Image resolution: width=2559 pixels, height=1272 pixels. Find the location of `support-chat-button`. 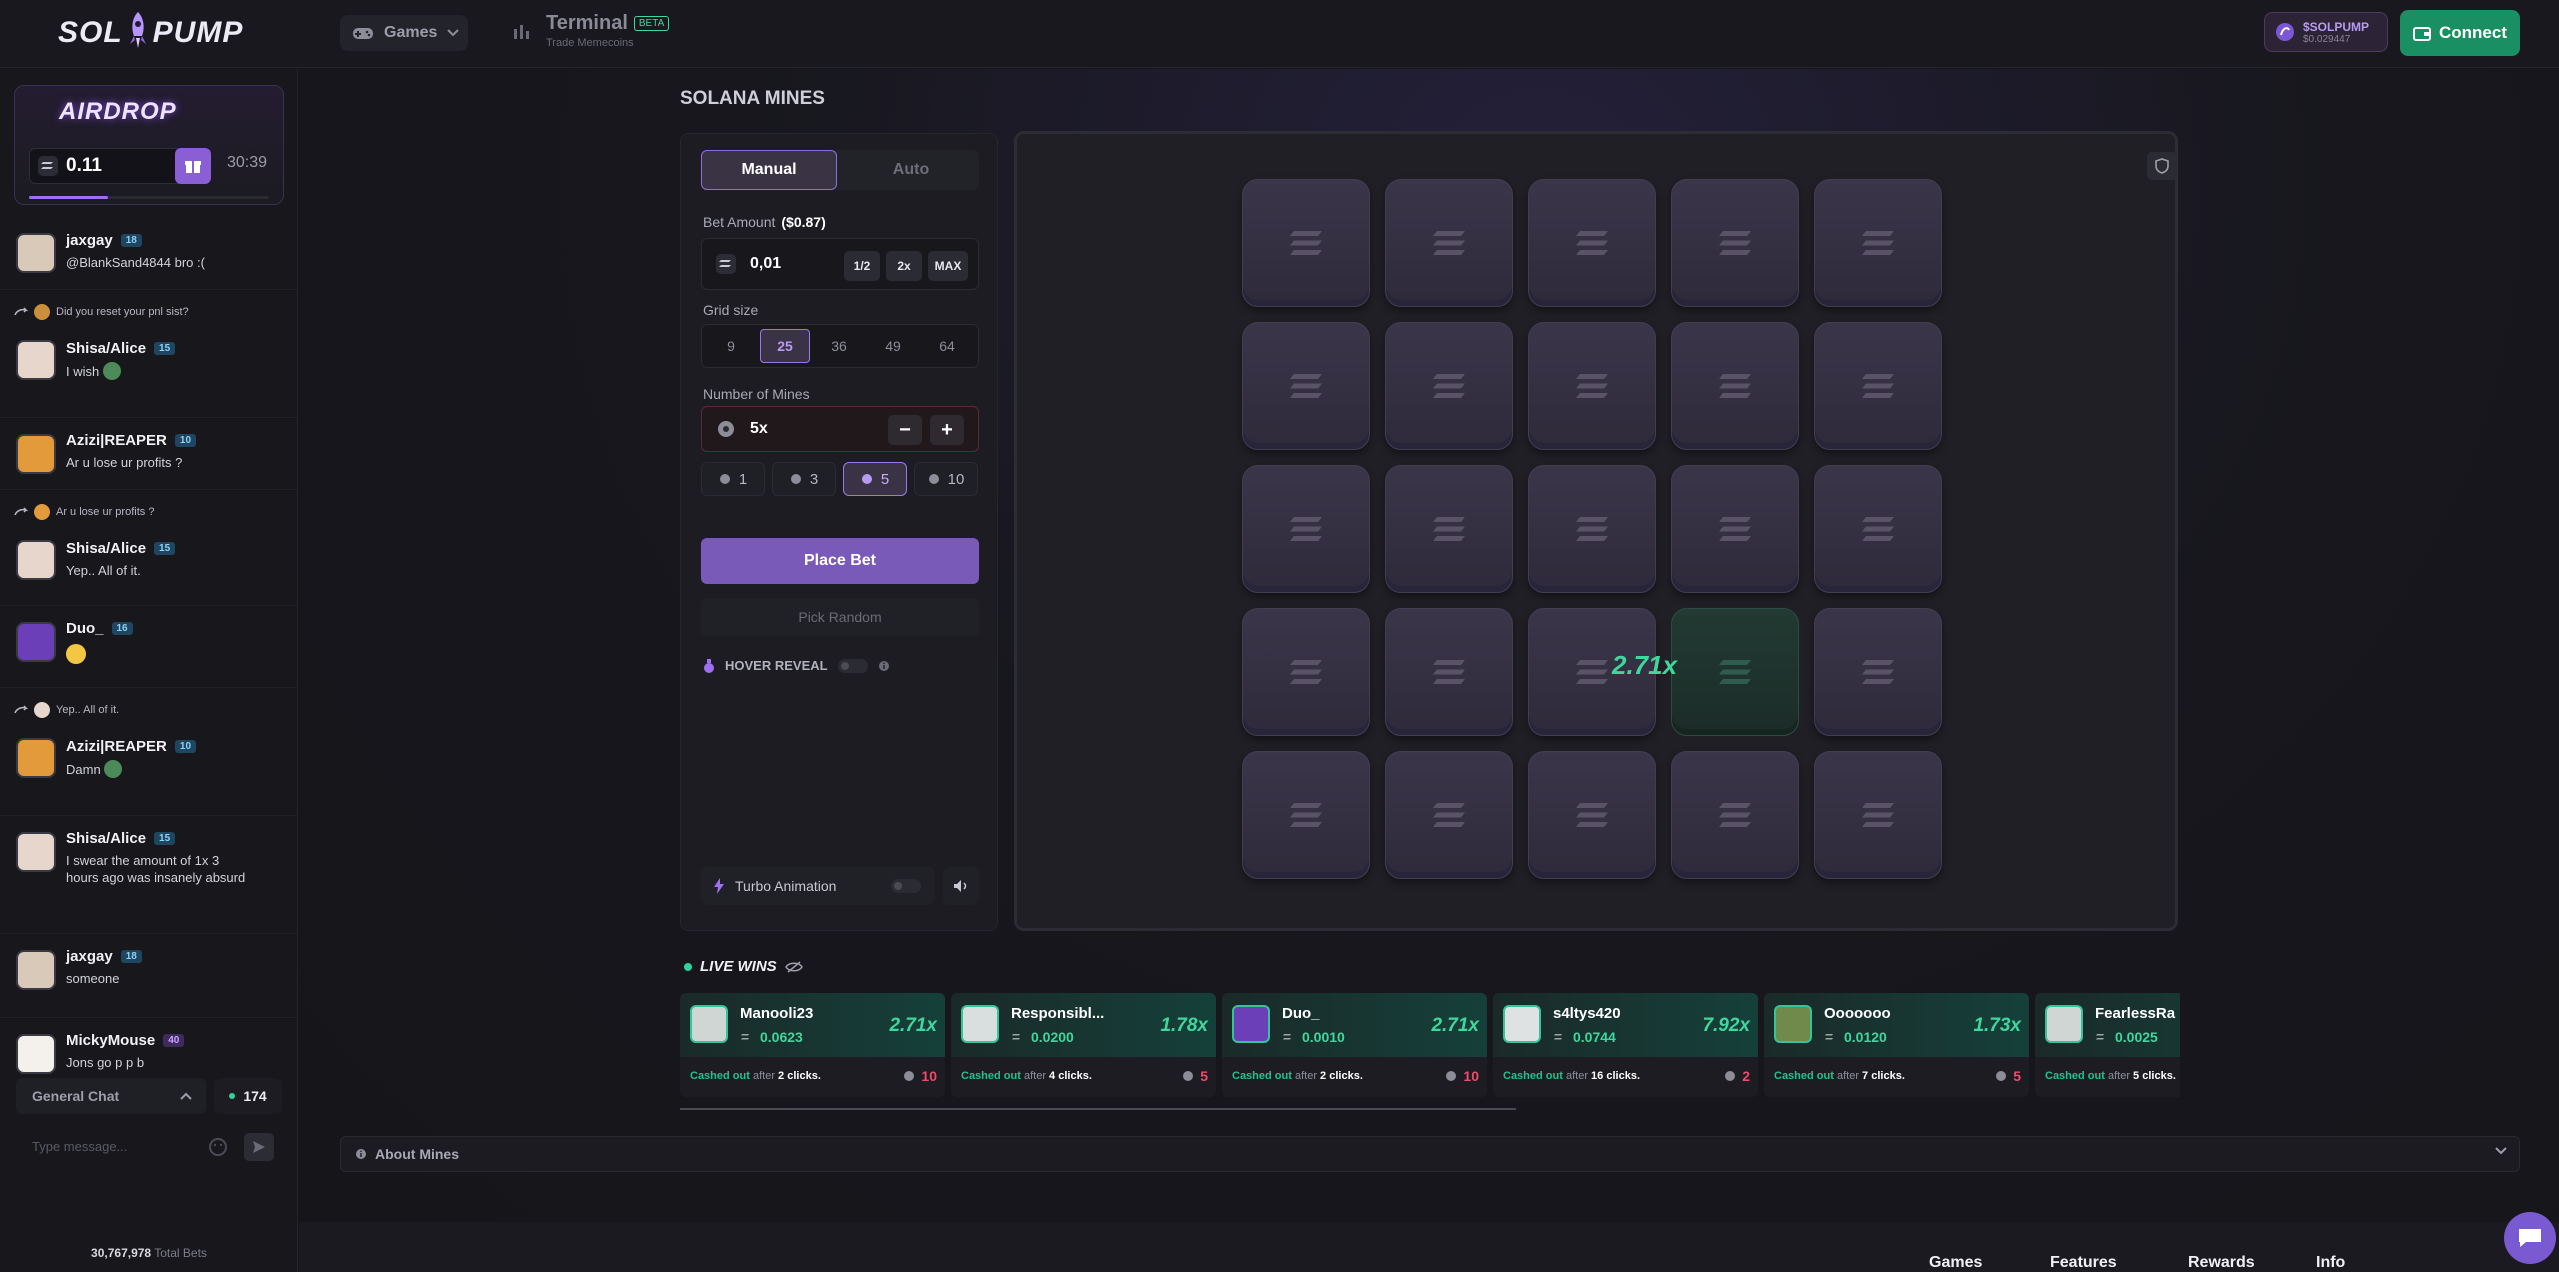

support-chat-button is located at coordinates (2530, 1238).